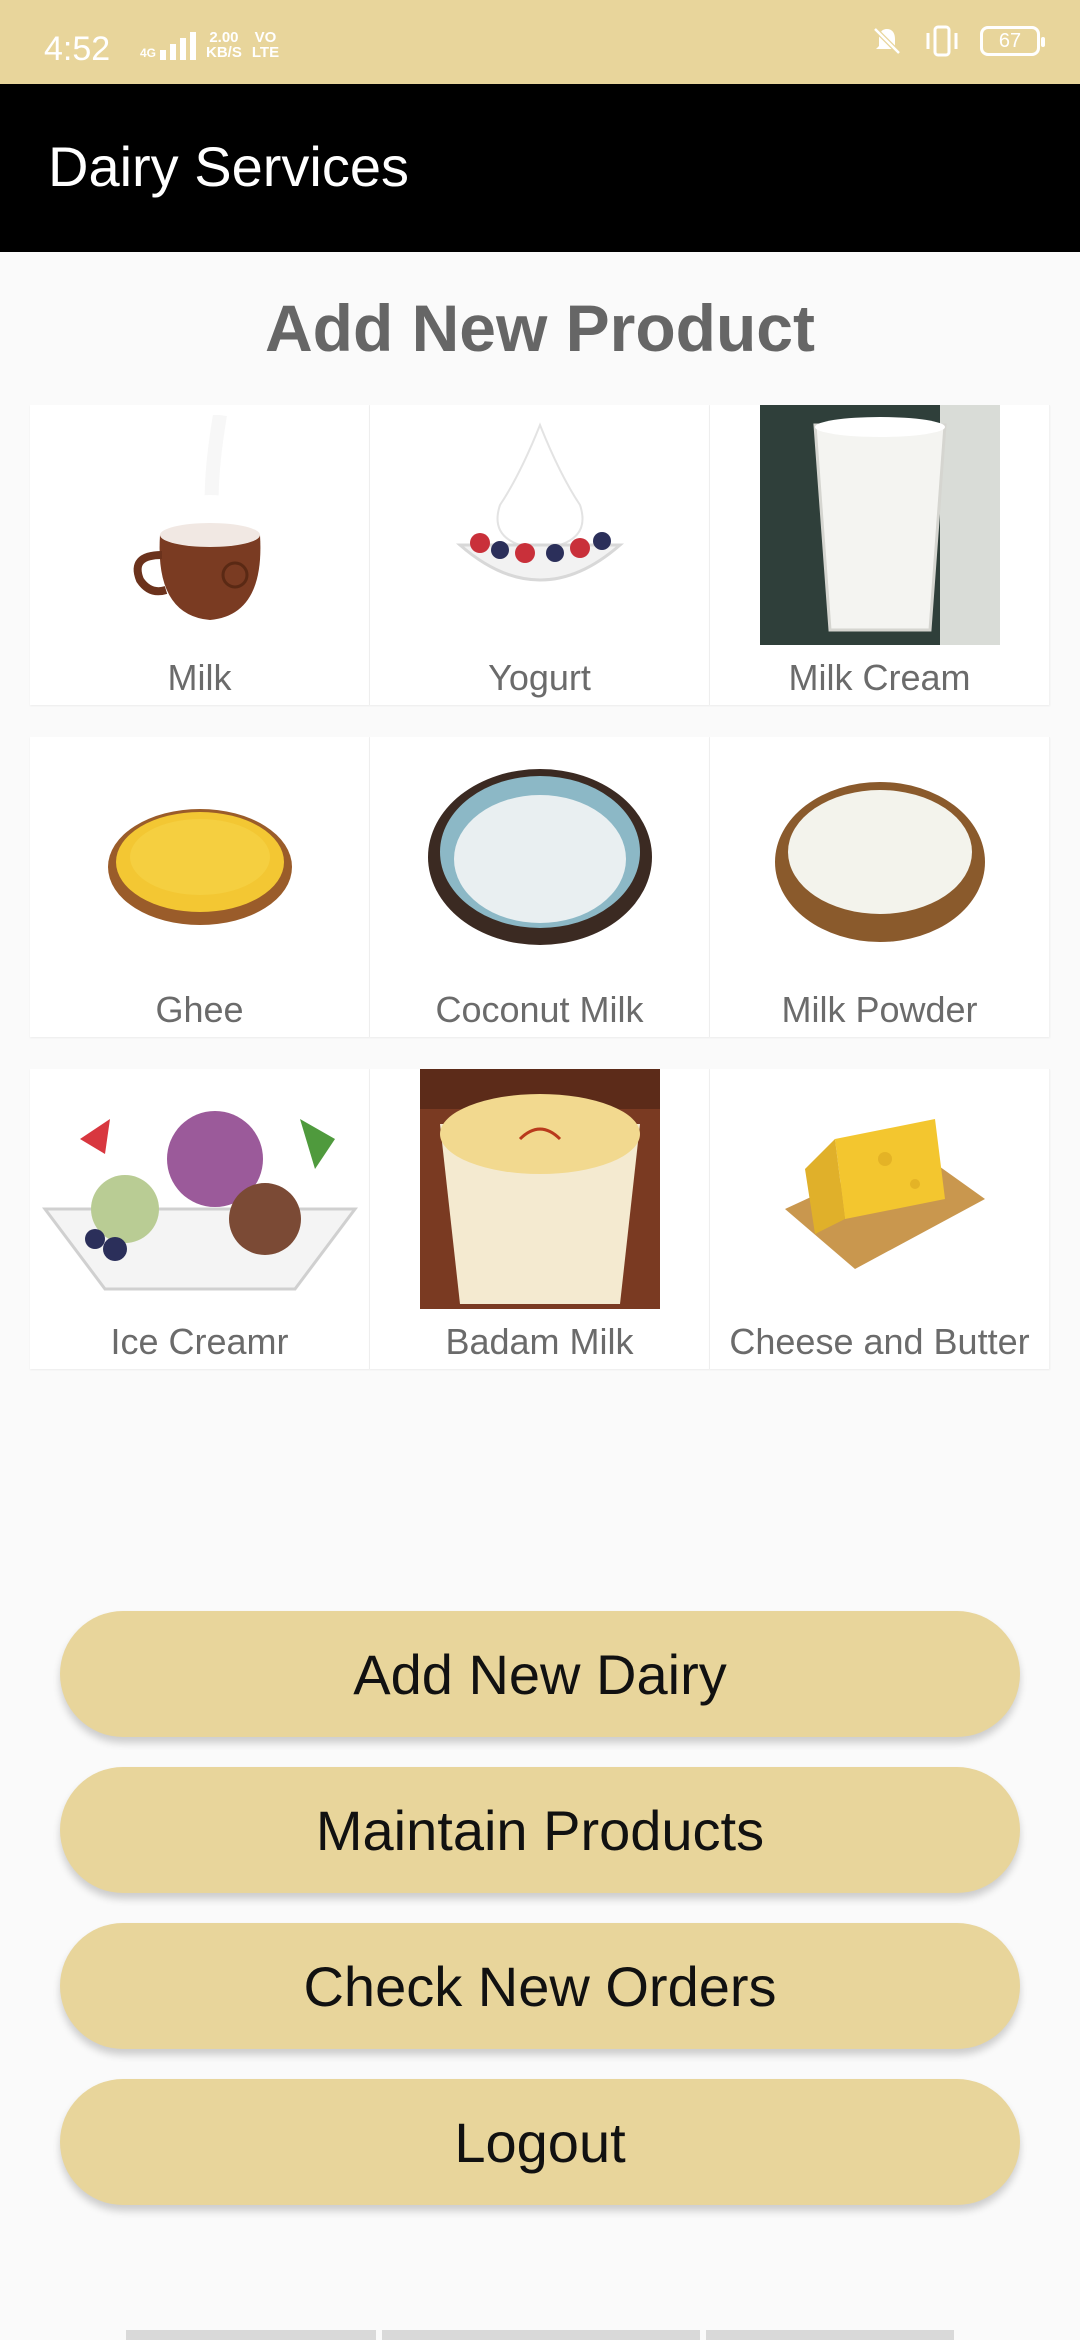  Describe the element at coordinates (879, 1341) in the screenshot. I see `product-label: Cheese and Butter` at that location.